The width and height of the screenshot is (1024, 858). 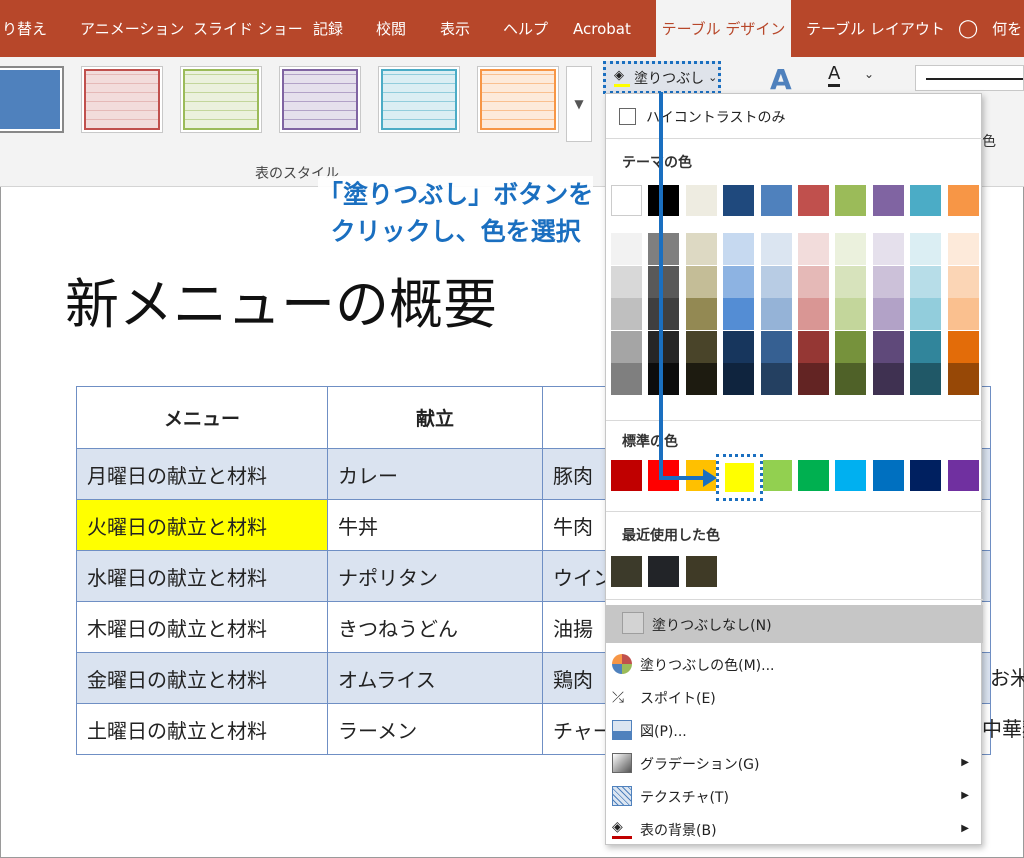 What do you see at coordinates (32, 99) in the screenshot?
I see `table-style-blue` at bounding box center [32, 99].